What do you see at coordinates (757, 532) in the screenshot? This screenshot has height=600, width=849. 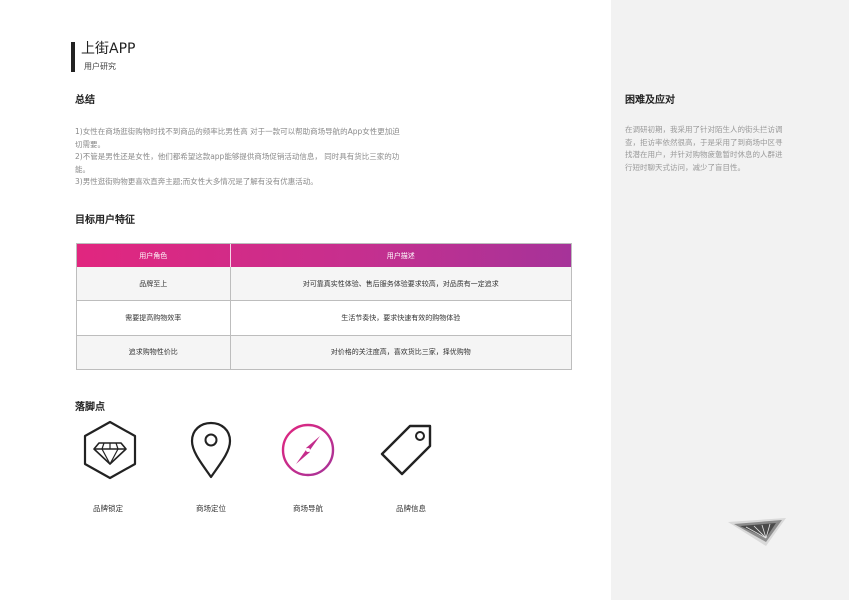 I see `decorative-corner-graphic` at bounding box center [757, 532].